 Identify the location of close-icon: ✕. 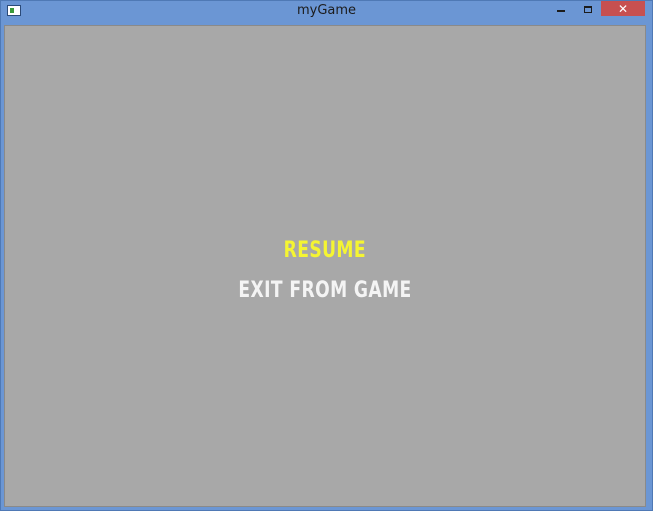
(623, 8).